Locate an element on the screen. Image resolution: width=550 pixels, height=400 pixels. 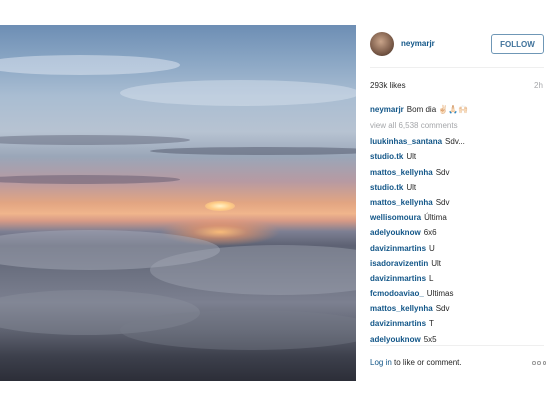
comment-text: 5x5 is located at coordinates (430, 339).